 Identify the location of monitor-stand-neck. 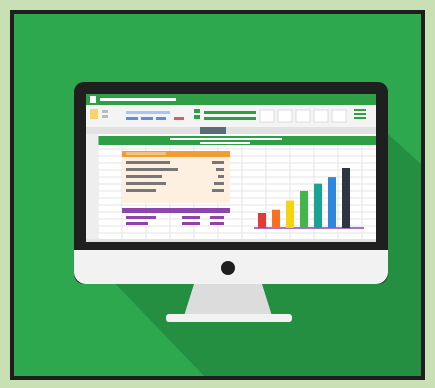
(228, 300).